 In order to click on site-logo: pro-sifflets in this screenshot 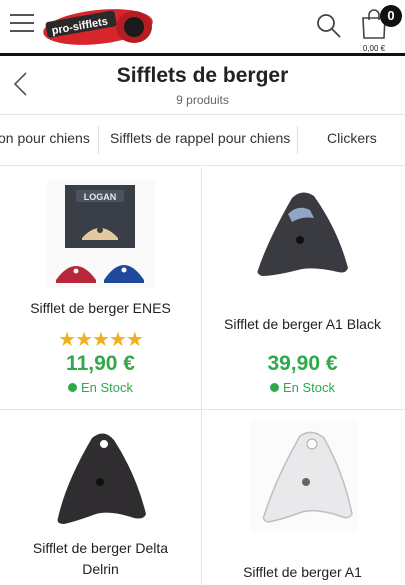, I will do `click(98, 26)`.